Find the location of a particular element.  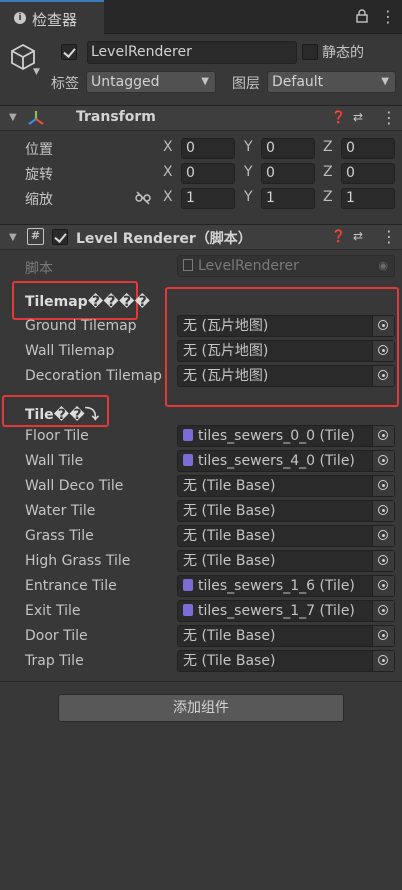

exit-tile-field: tiles_sewers_1_7 (Tile) is located at coordinates (286, 611).